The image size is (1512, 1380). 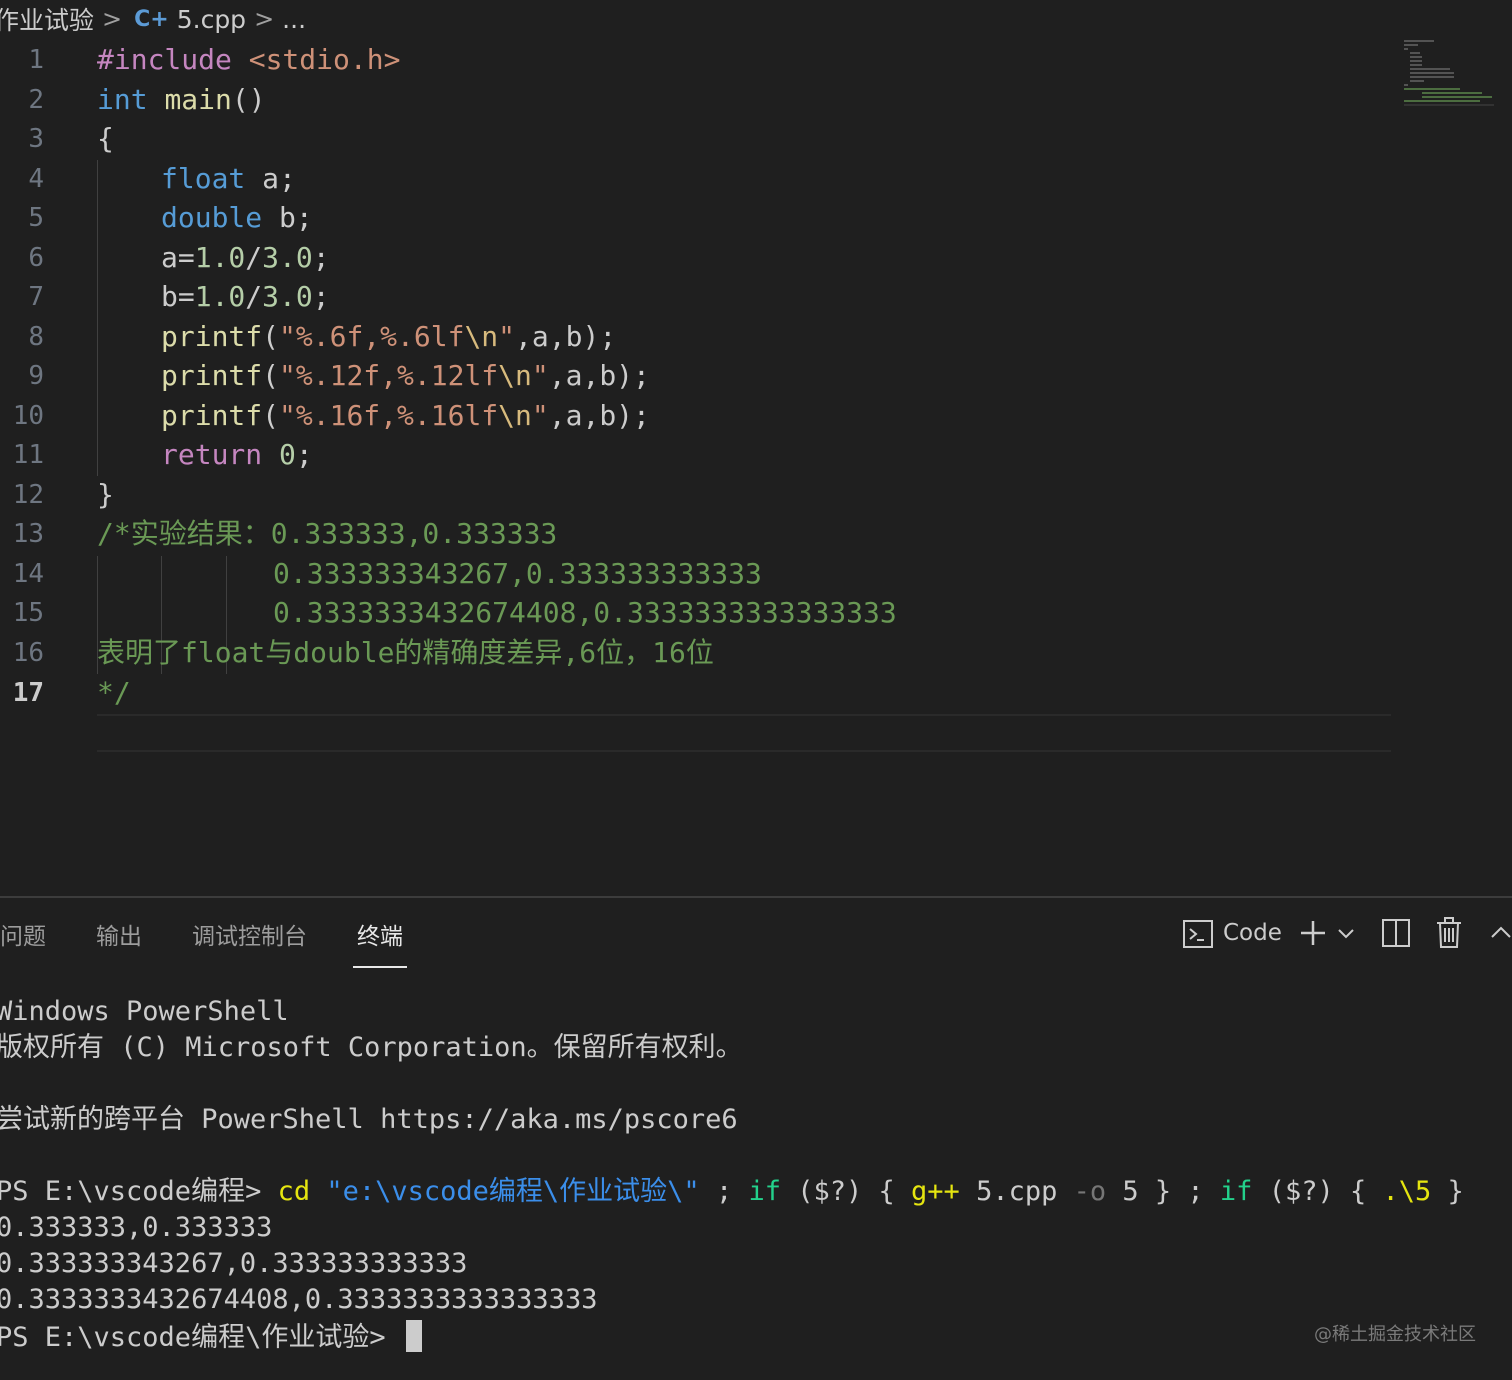 I want to click on line-number: 12, so click(x=28, y=495).